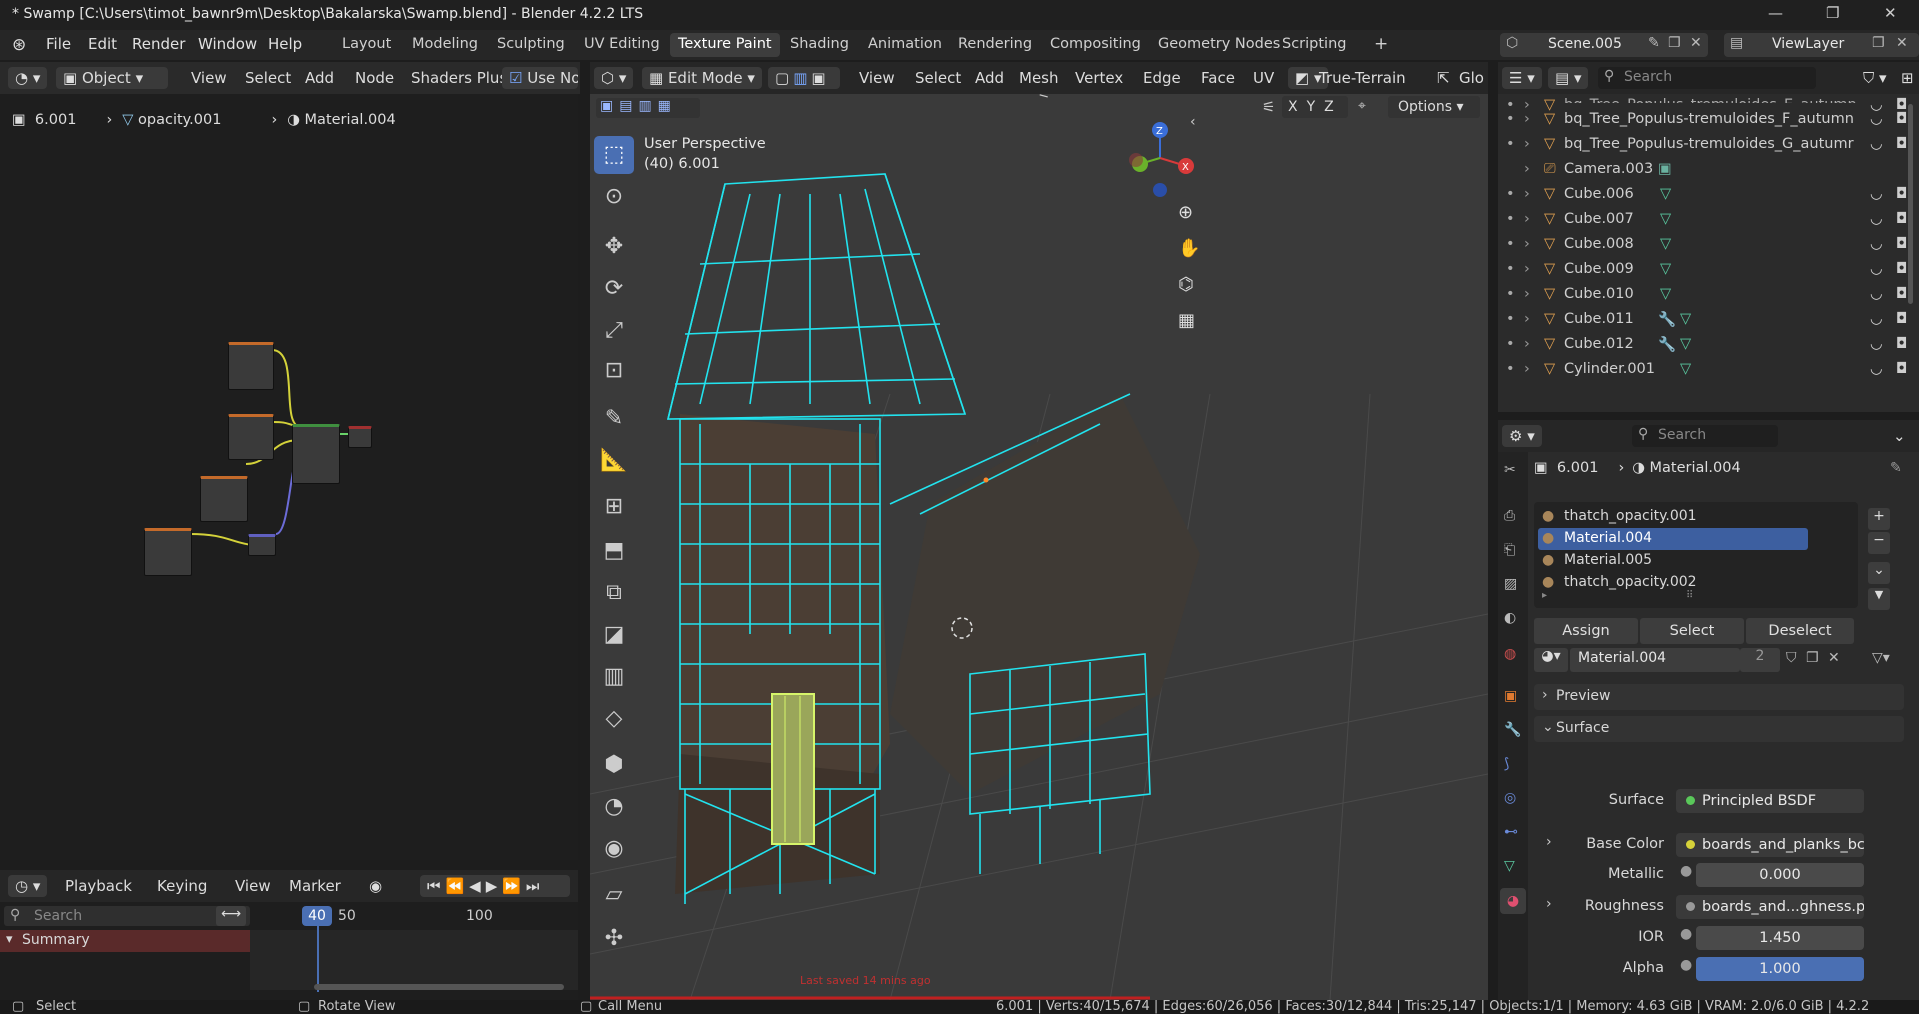 Image resolution: width=1919 pixels, height=1014 pixels. Describe the element at coordinates (1160, 160) in the screenshot. I see `navigation-gizmo: Z X` at that location.